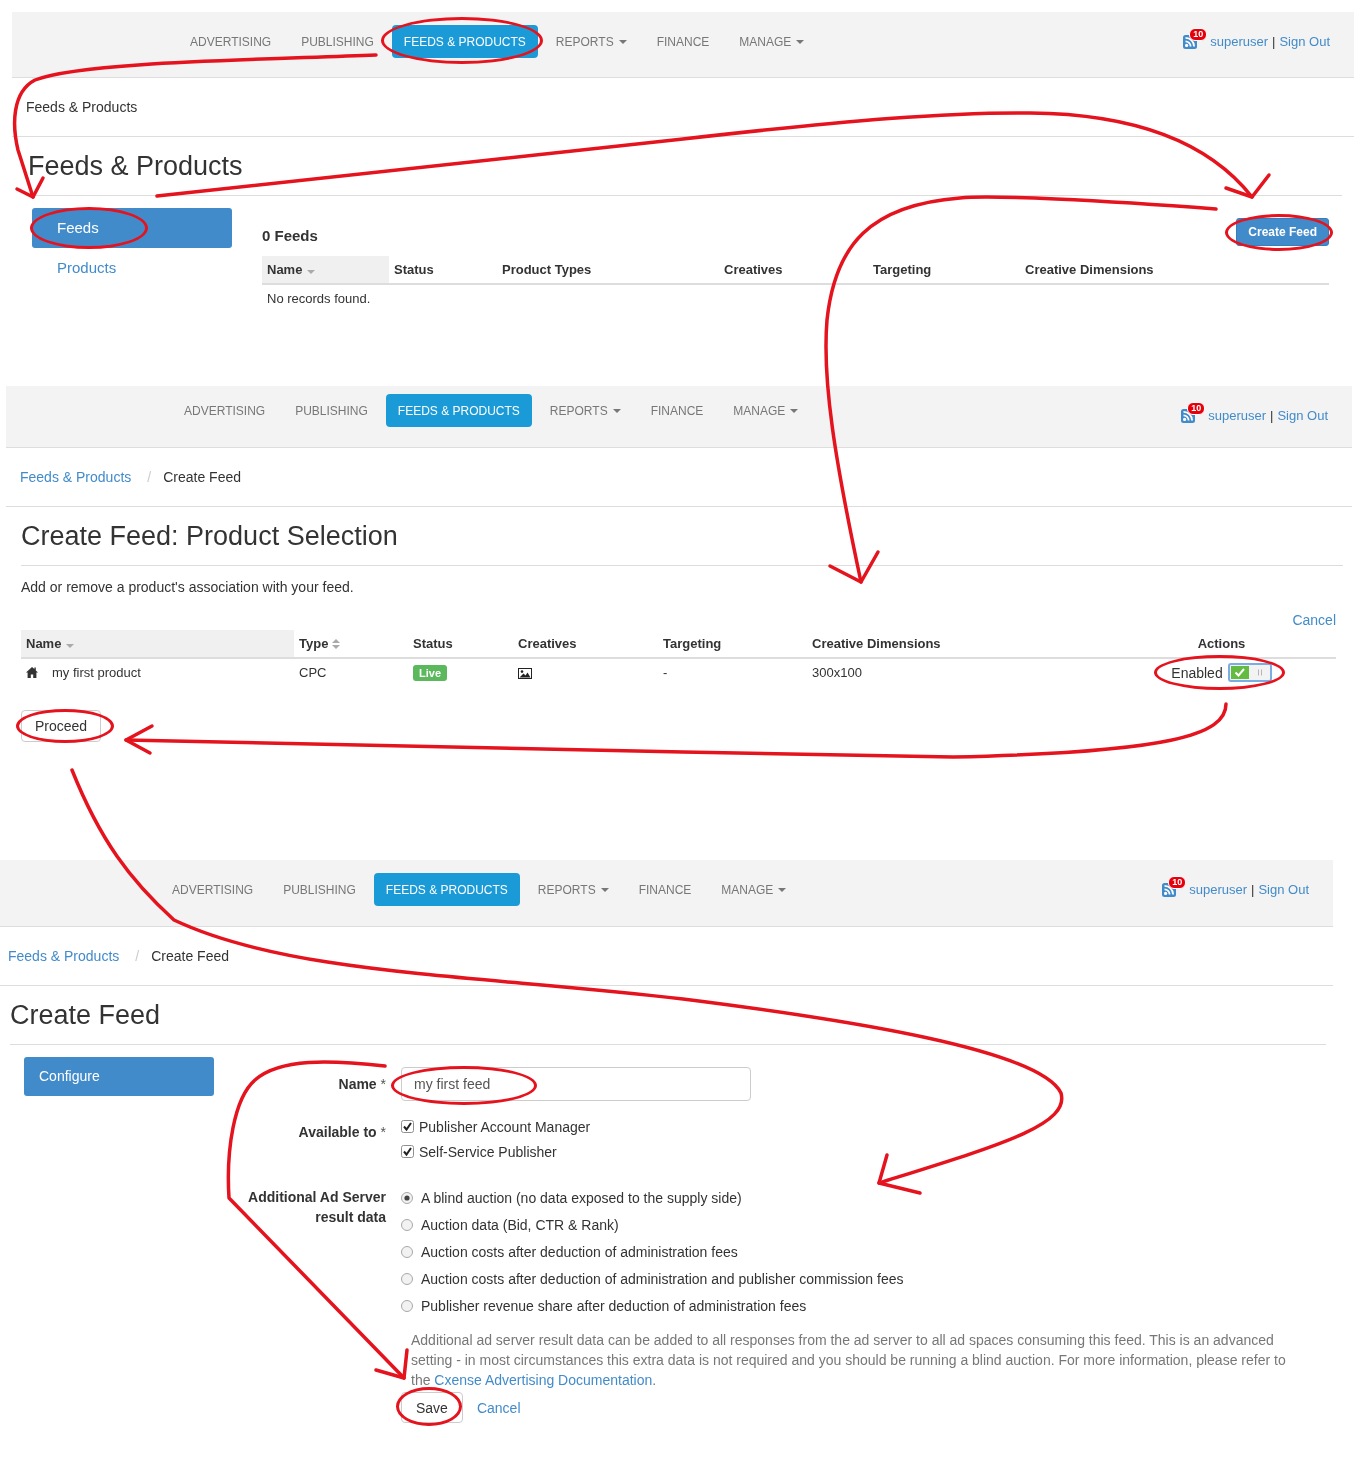 The image size is (1366, 1469). What do you see at coordinates (430, 672) in the screenshot?
I see `status-badge: Live` at bounding box center [430, 672].